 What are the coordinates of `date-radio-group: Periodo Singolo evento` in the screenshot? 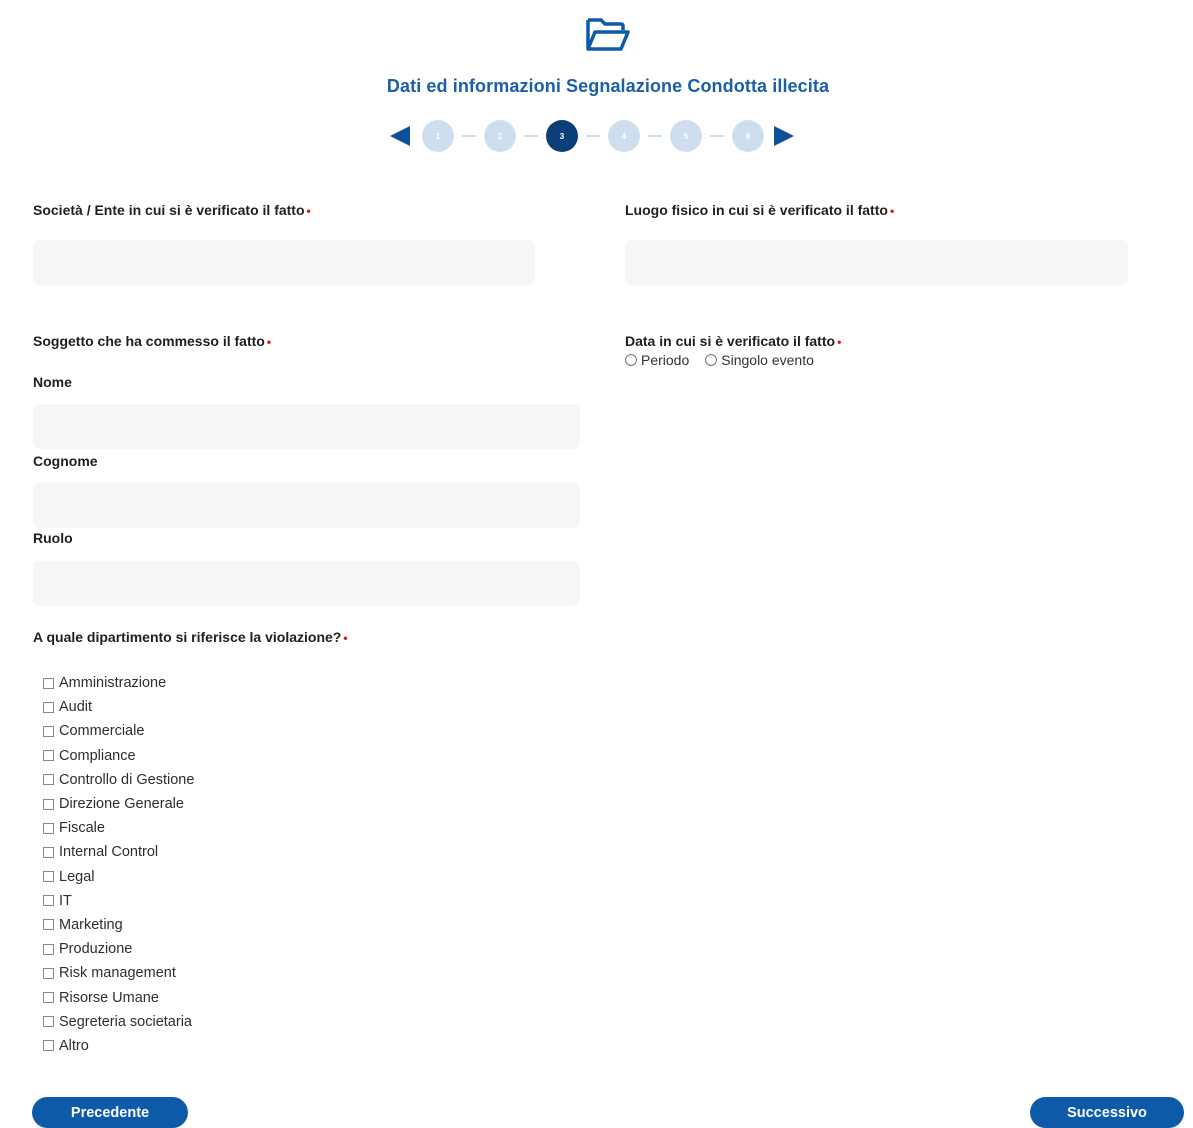 It's located at (727, 360).